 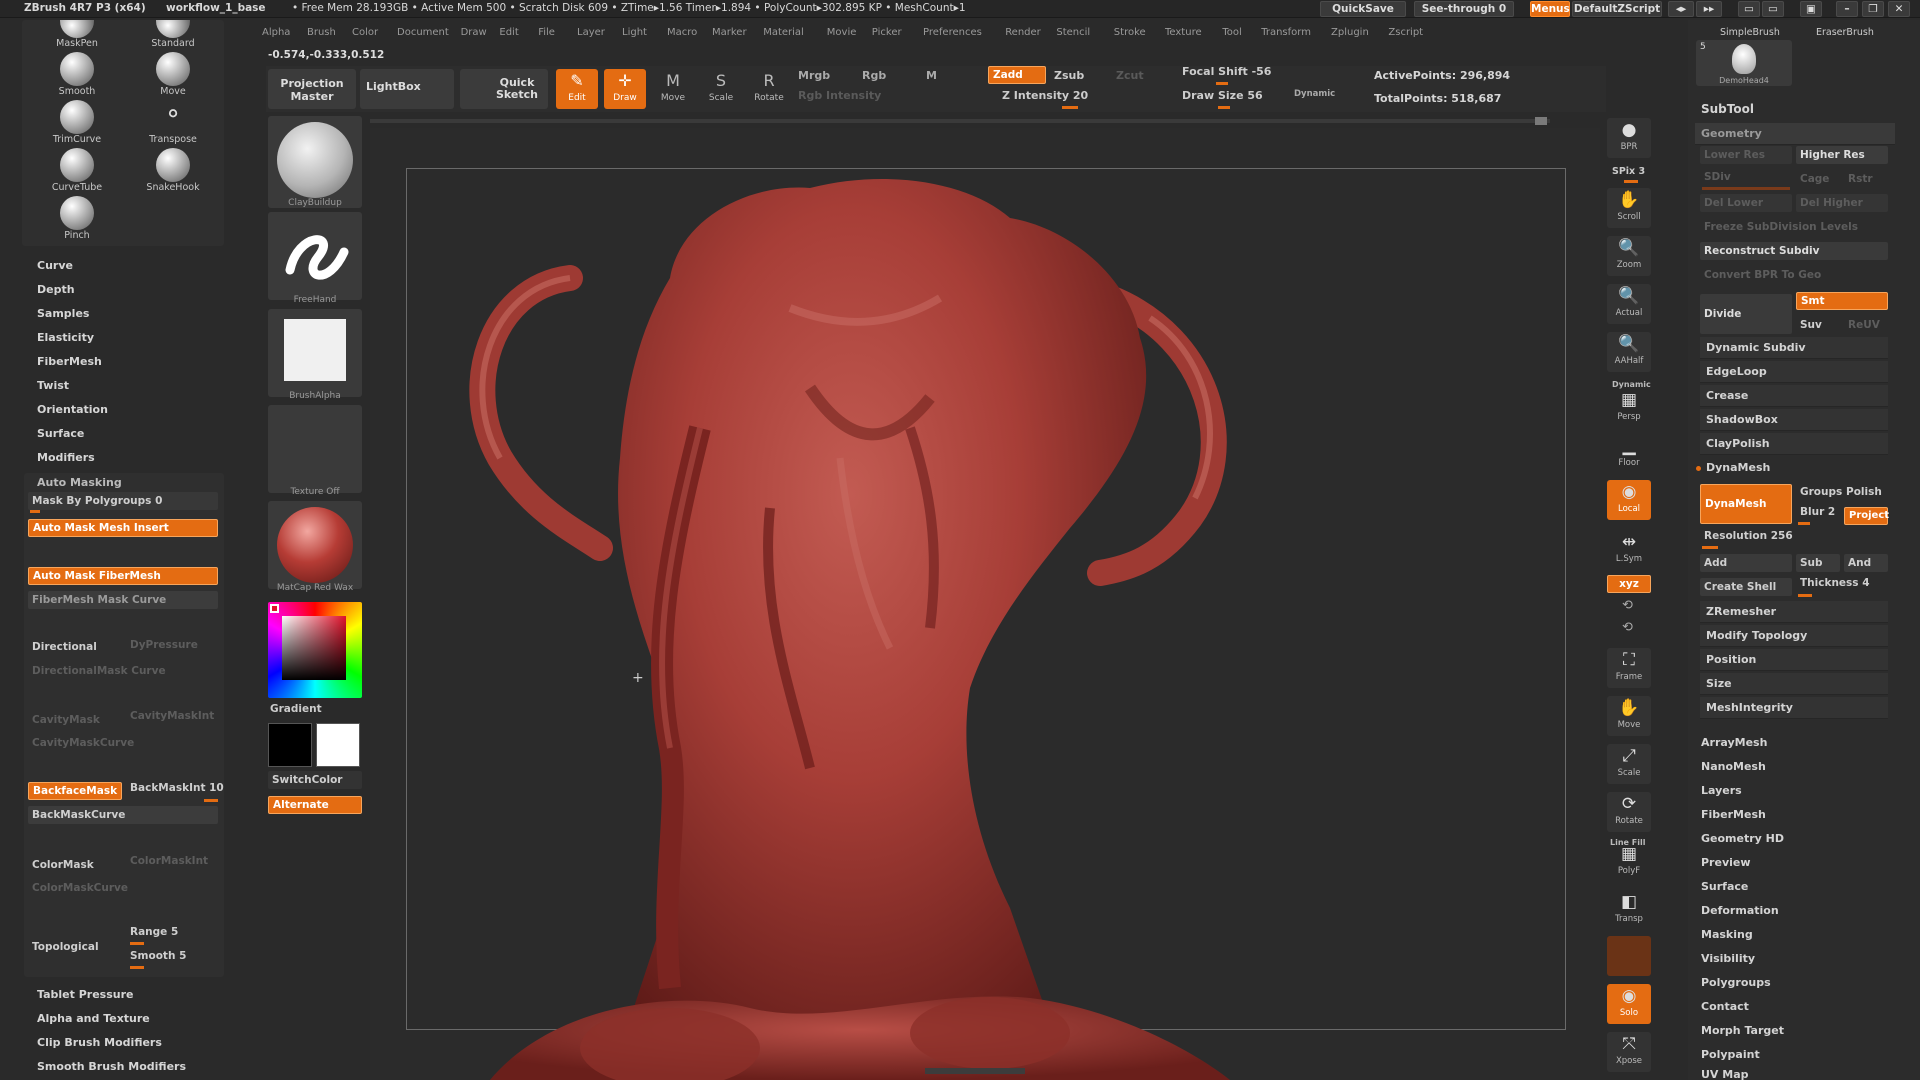 What do you see at coordinates (1541, 121) in the screenshot?
I see `top-scrollbar-thumb` at bounding box center [1541, 121].